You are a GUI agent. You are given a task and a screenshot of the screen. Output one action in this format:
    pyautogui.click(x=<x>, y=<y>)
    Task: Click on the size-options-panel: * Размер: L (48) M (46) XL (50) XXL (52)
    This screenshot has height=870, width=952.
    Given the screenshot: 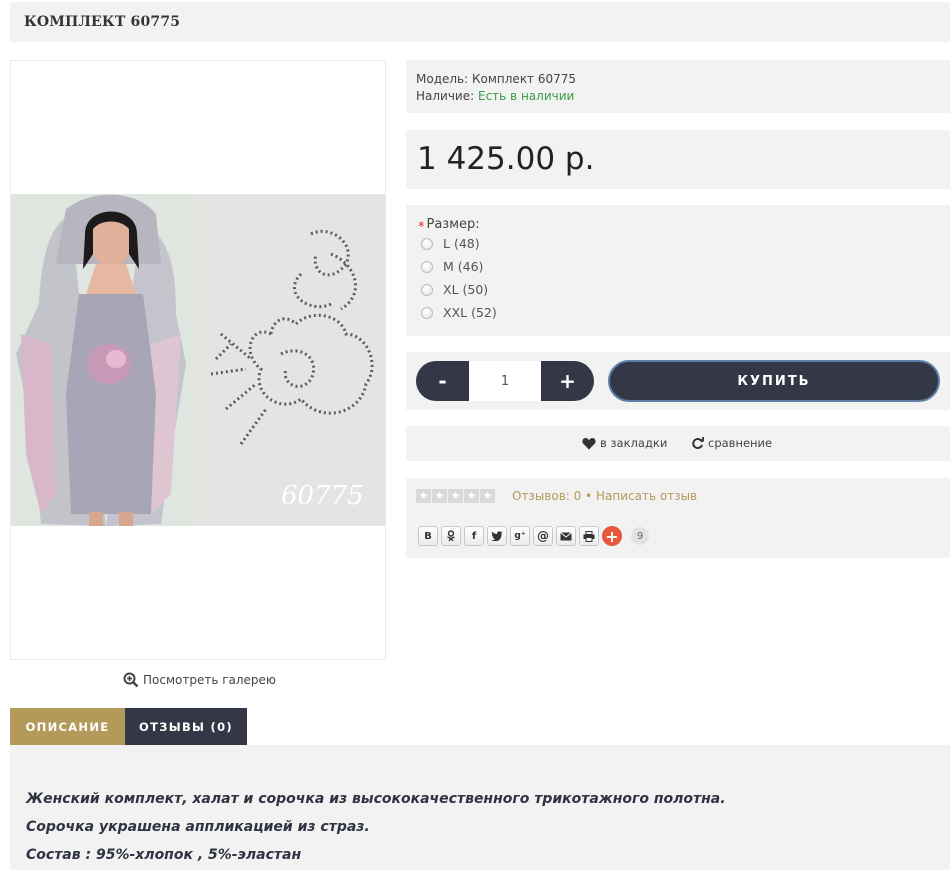 What is the action you would take?
    pyautogui.click(x=678, y=270)
    